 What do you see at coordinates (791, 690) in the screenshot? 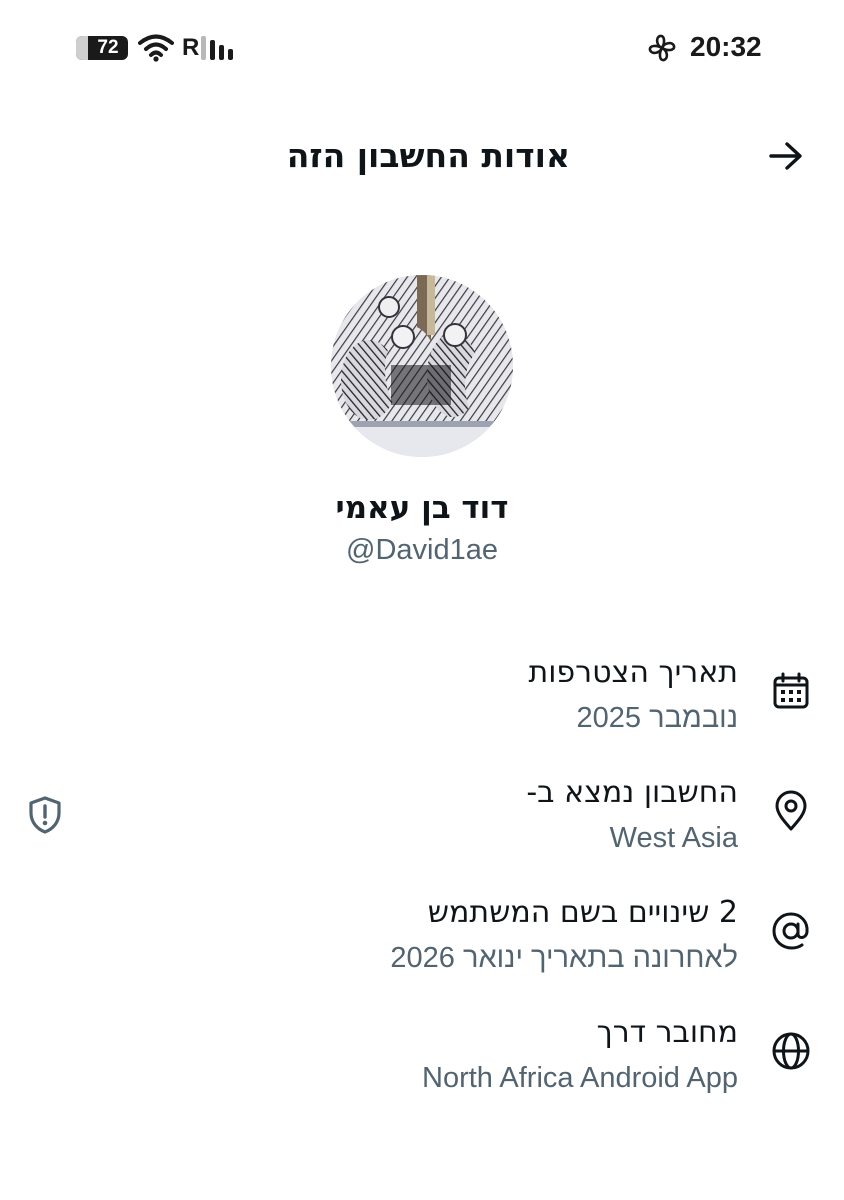
I see `calendar-icon` at bounding box center [791, 690].